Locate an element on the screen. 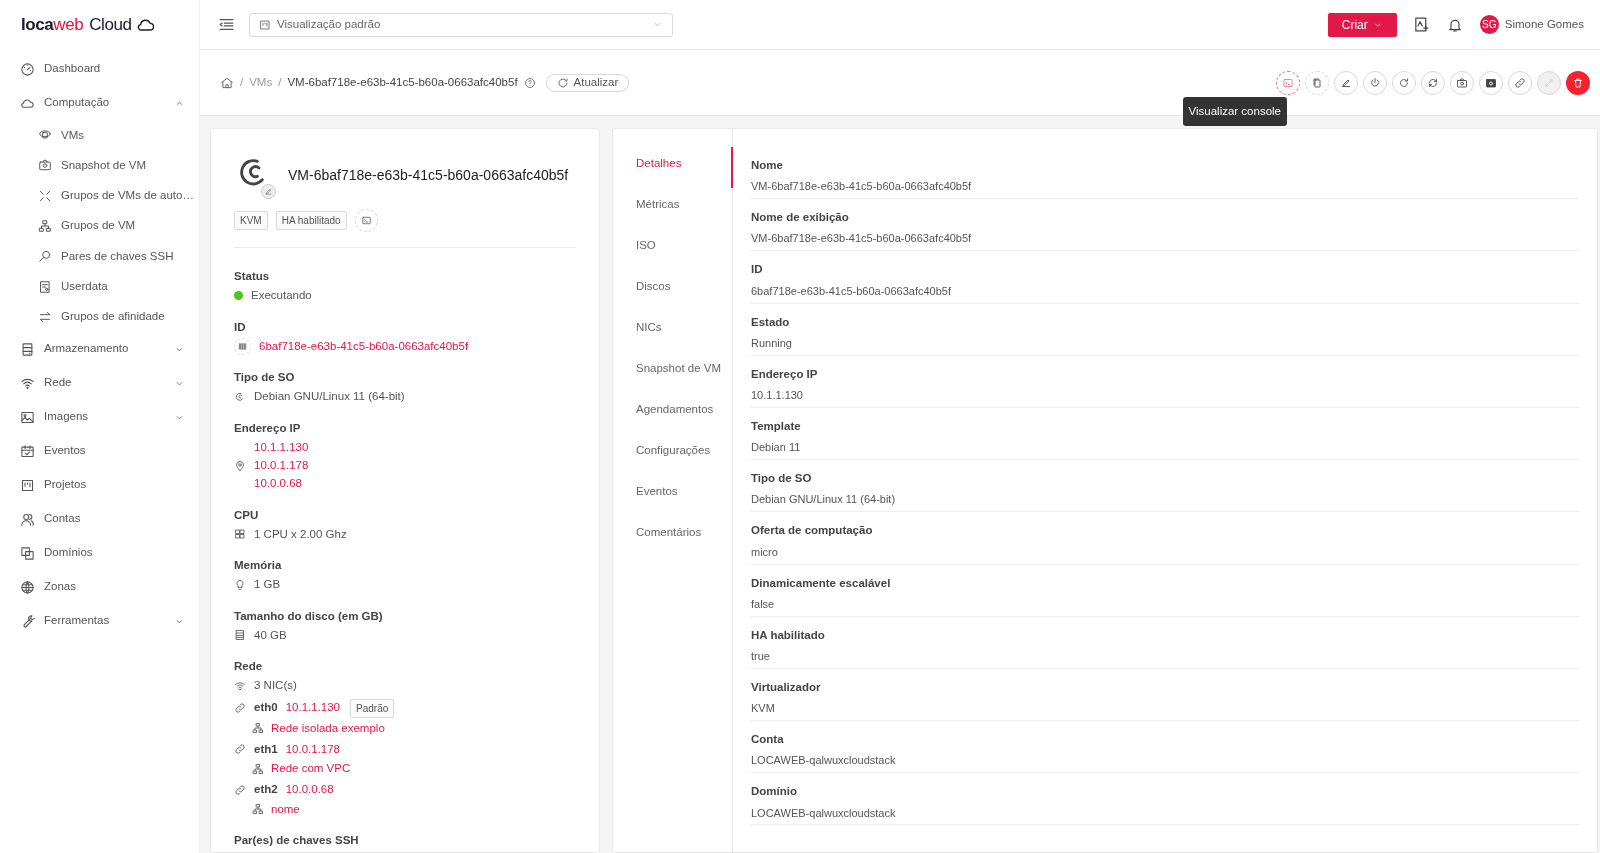  sidebar-subitem: Grupos de afinidade is located at coordinates (99, 317).